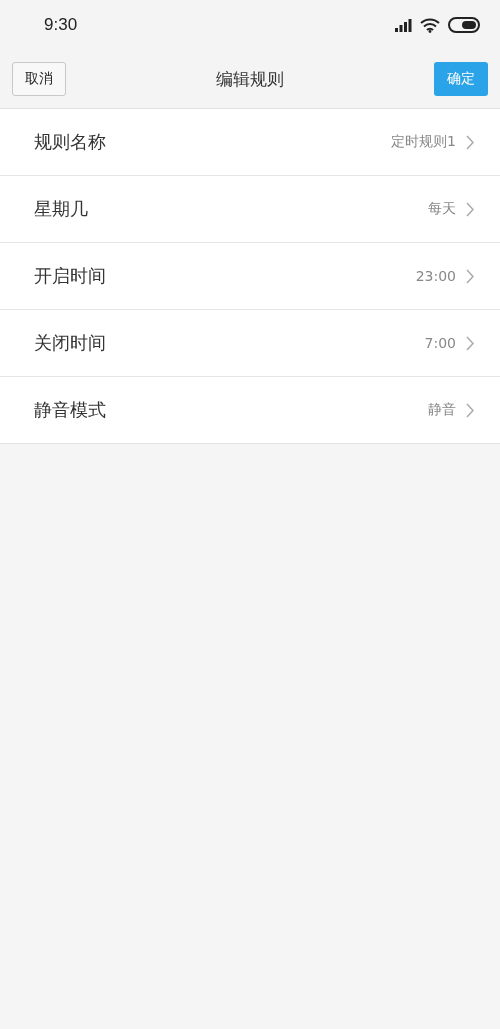  I want to click on signal-icon, so click(403, 25).